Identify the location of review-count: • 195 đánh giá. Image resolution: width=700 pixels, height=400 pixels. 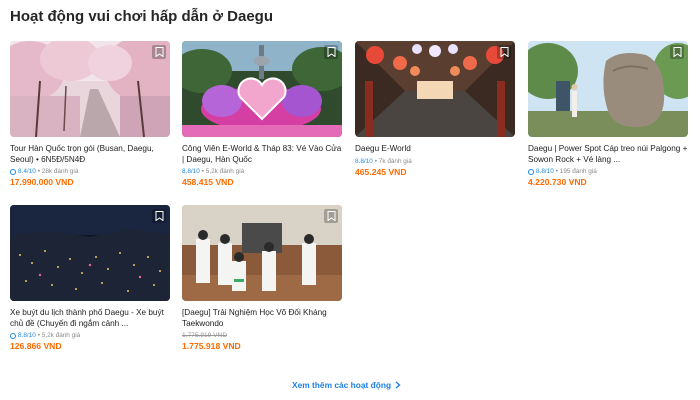
(576, 171).